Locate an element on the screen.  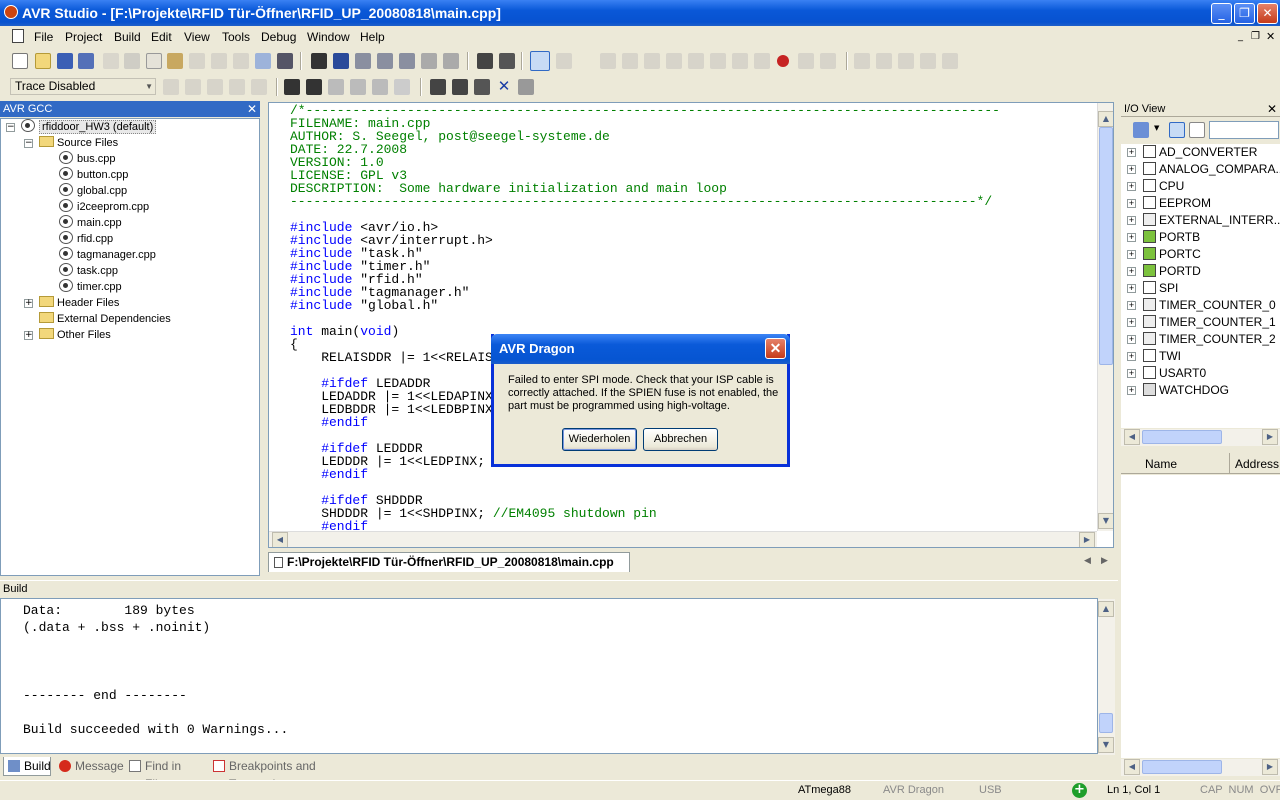
compile-icon is located at coordinates (507, 61).